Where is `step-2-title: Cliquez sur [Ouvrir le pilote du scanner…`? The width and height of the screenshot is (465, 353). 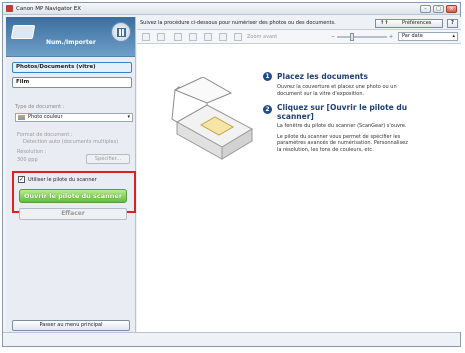
step-2-title: Cliquez sur [Ouvrir le pilote du scanner… is located at coordinates (342, 112).